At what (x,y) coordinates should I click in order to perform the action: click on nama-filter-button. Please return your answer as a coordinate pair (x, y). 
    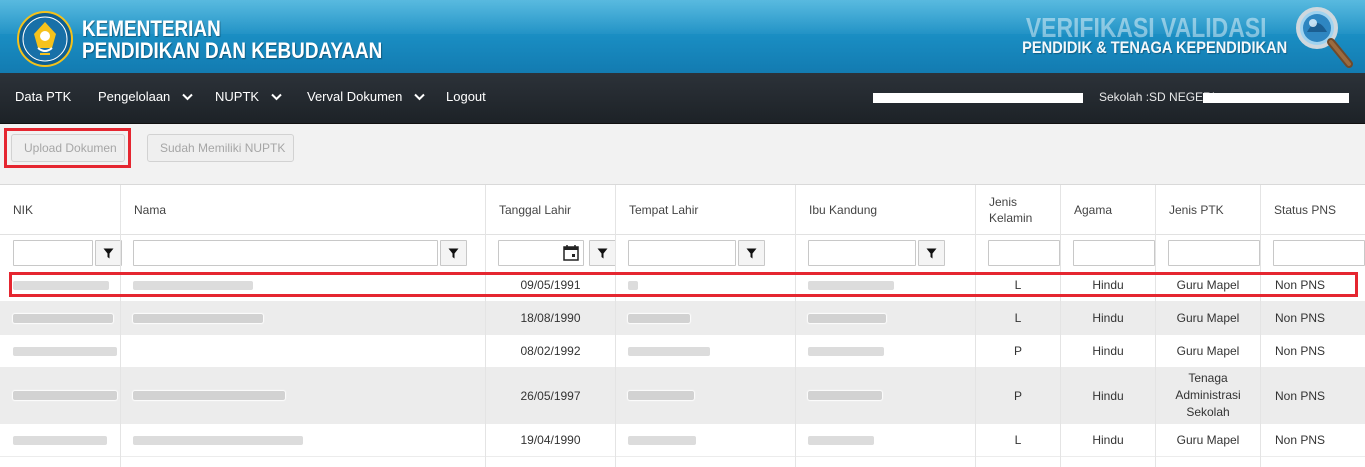
    Looking at the image, I should click on (453, 253).